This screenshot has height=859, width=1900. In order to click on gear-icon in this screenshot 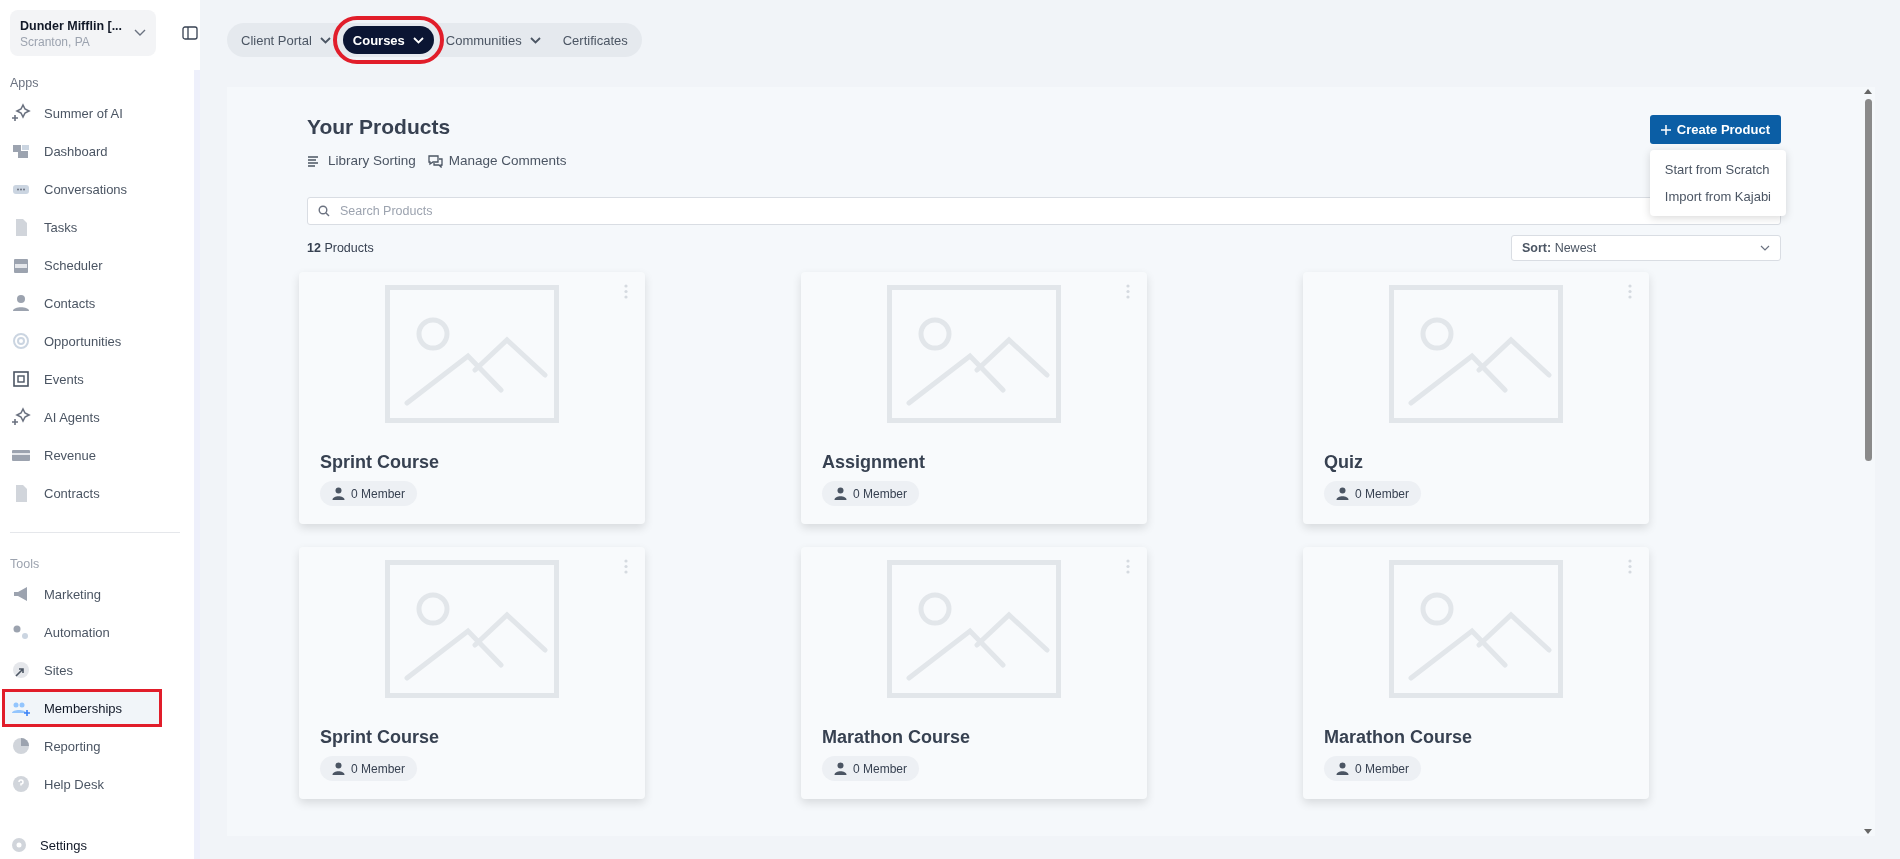, I will do `click(19, 845)`.